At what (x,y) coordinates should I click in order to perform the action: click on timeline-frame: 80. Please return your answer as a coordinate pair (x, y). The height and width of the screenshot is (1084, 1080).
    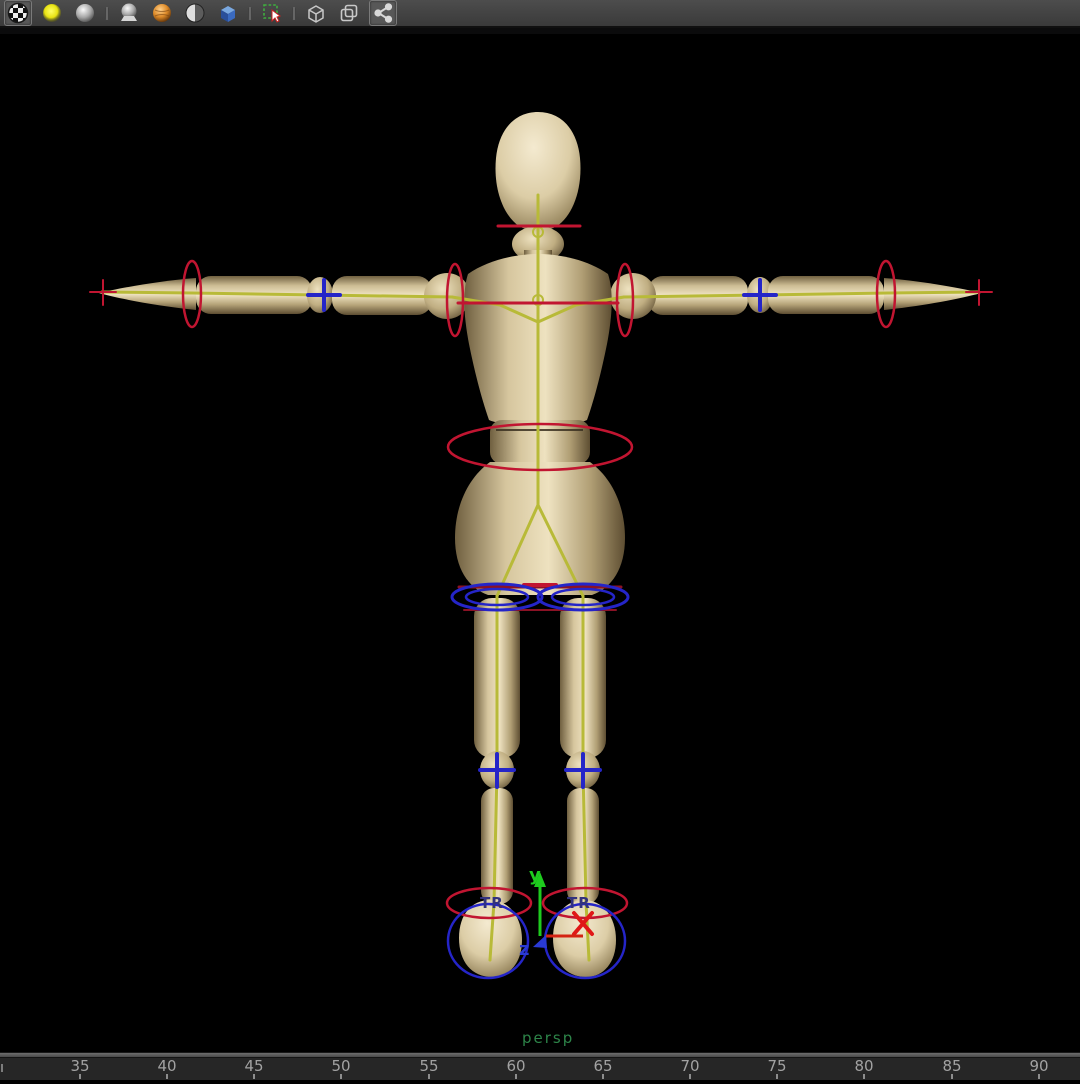
    Looking at the image, I should click on (864, 1069).